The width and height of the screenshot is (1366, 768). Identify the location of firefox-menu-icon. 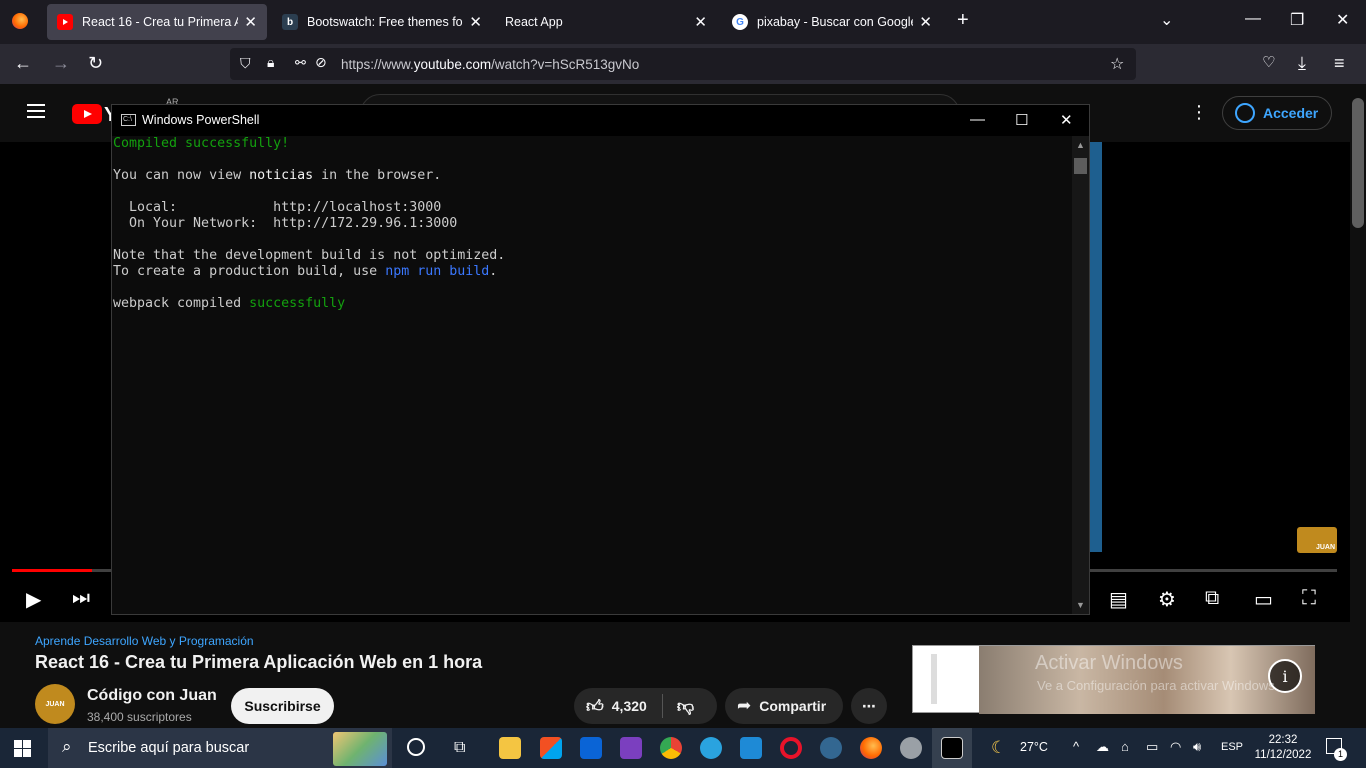
(20, 21).